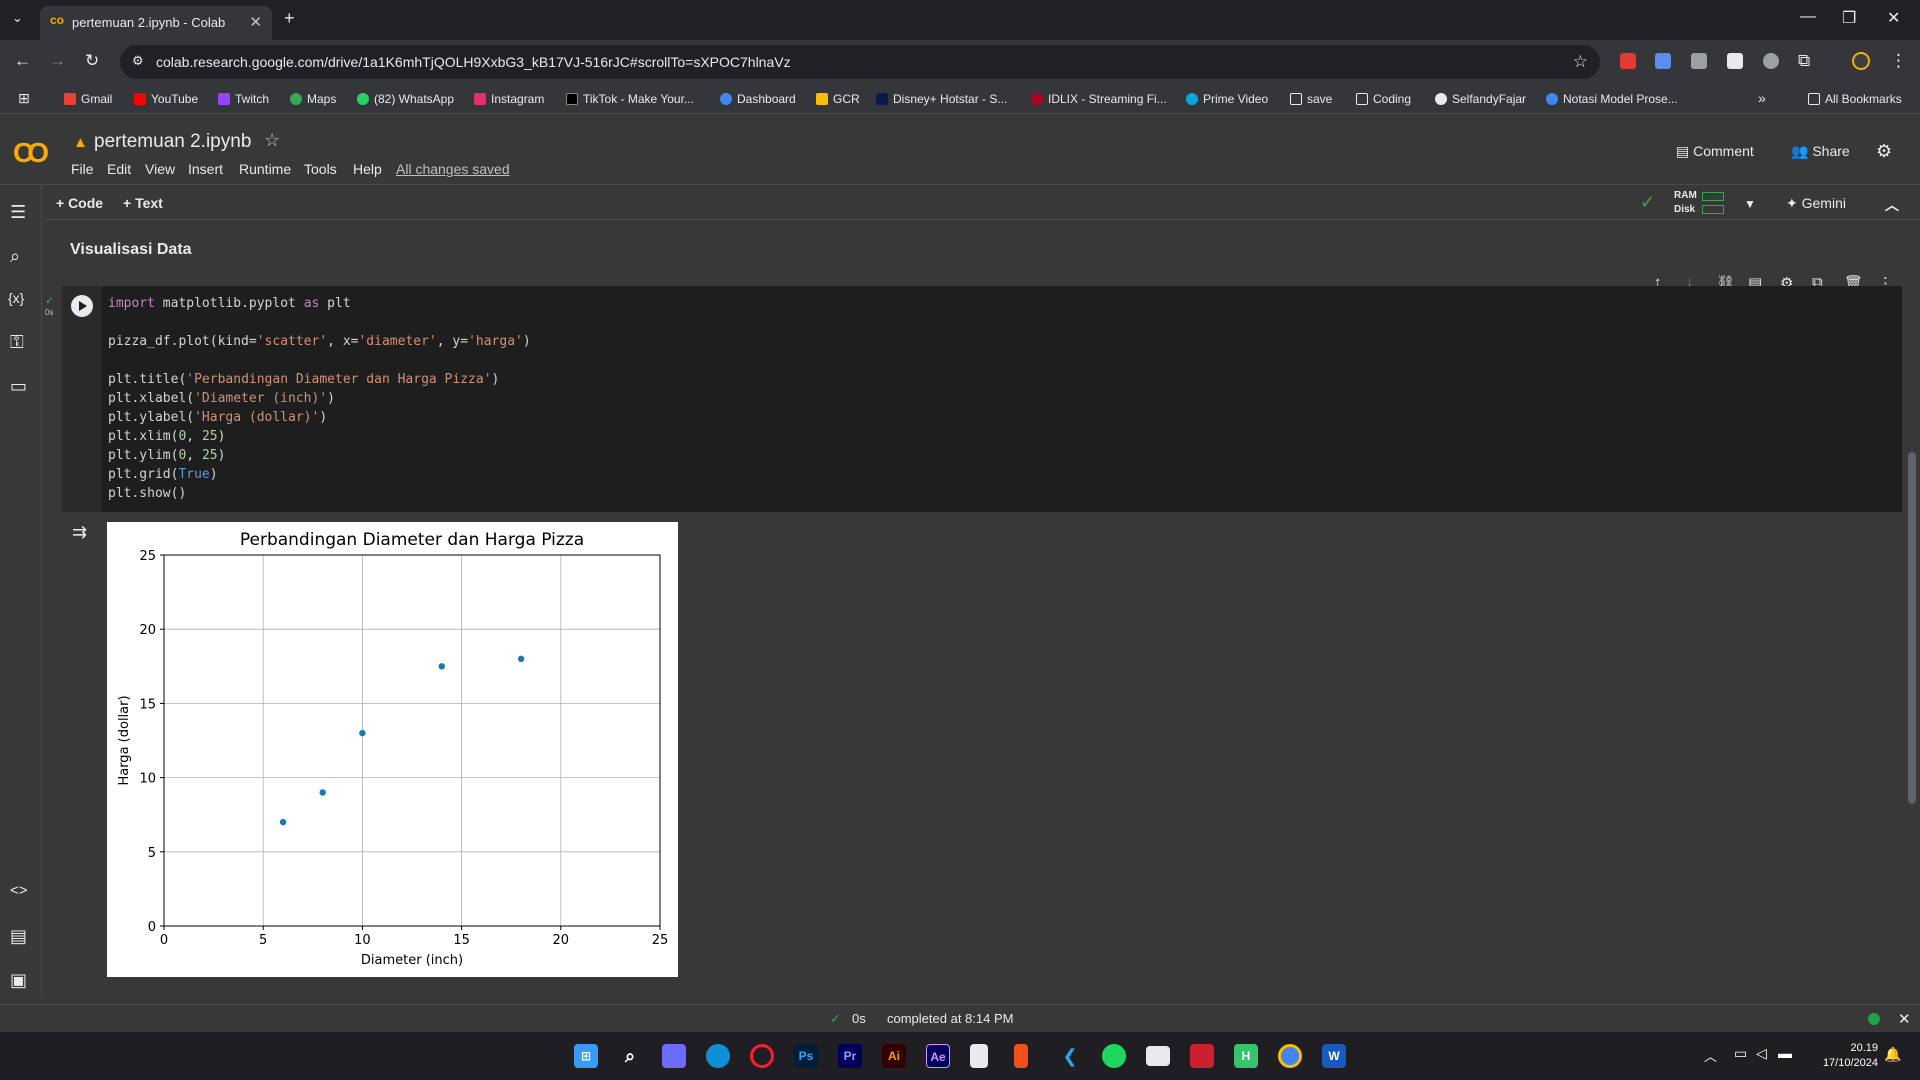  I want to click on reload-icon: ↻, so click(92, 61).